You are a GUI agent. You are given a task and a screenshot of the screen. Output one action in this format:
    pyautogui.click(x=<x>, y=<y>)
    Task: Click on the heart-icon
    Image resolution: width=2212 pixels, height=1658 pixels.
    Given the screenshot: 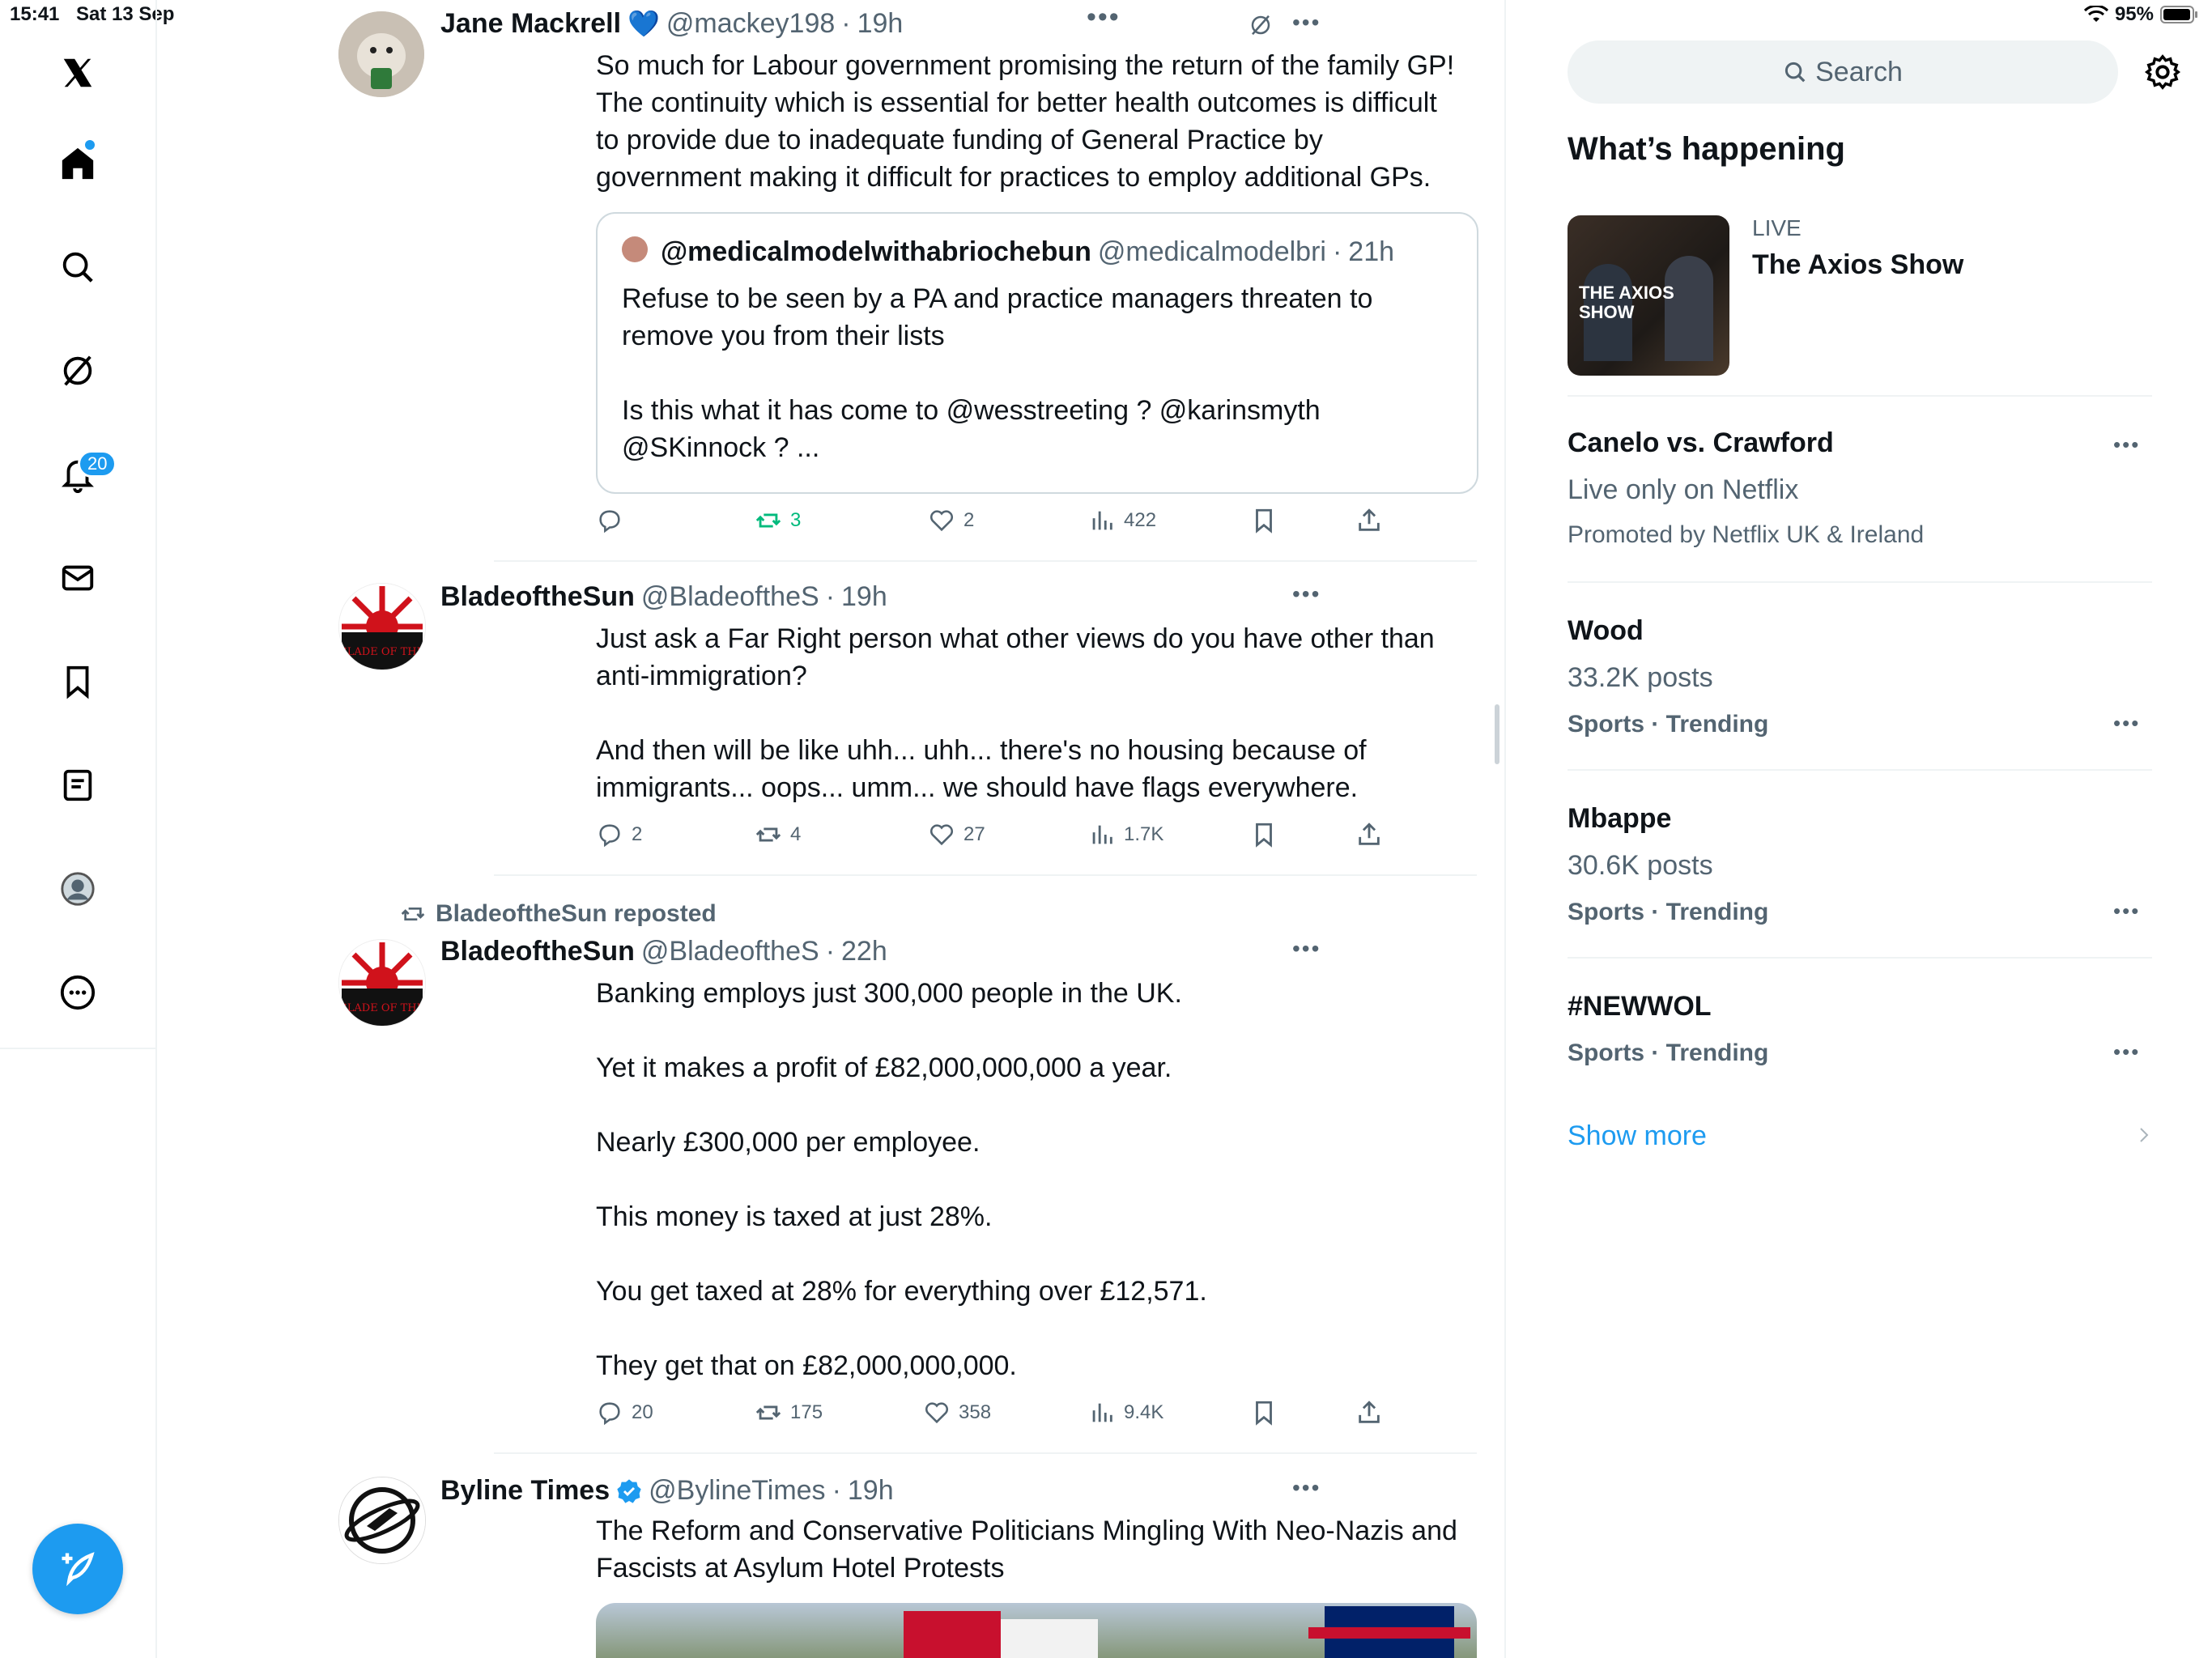 What is the action you would take?
    pyautogui.click(x=942, y=835)
    